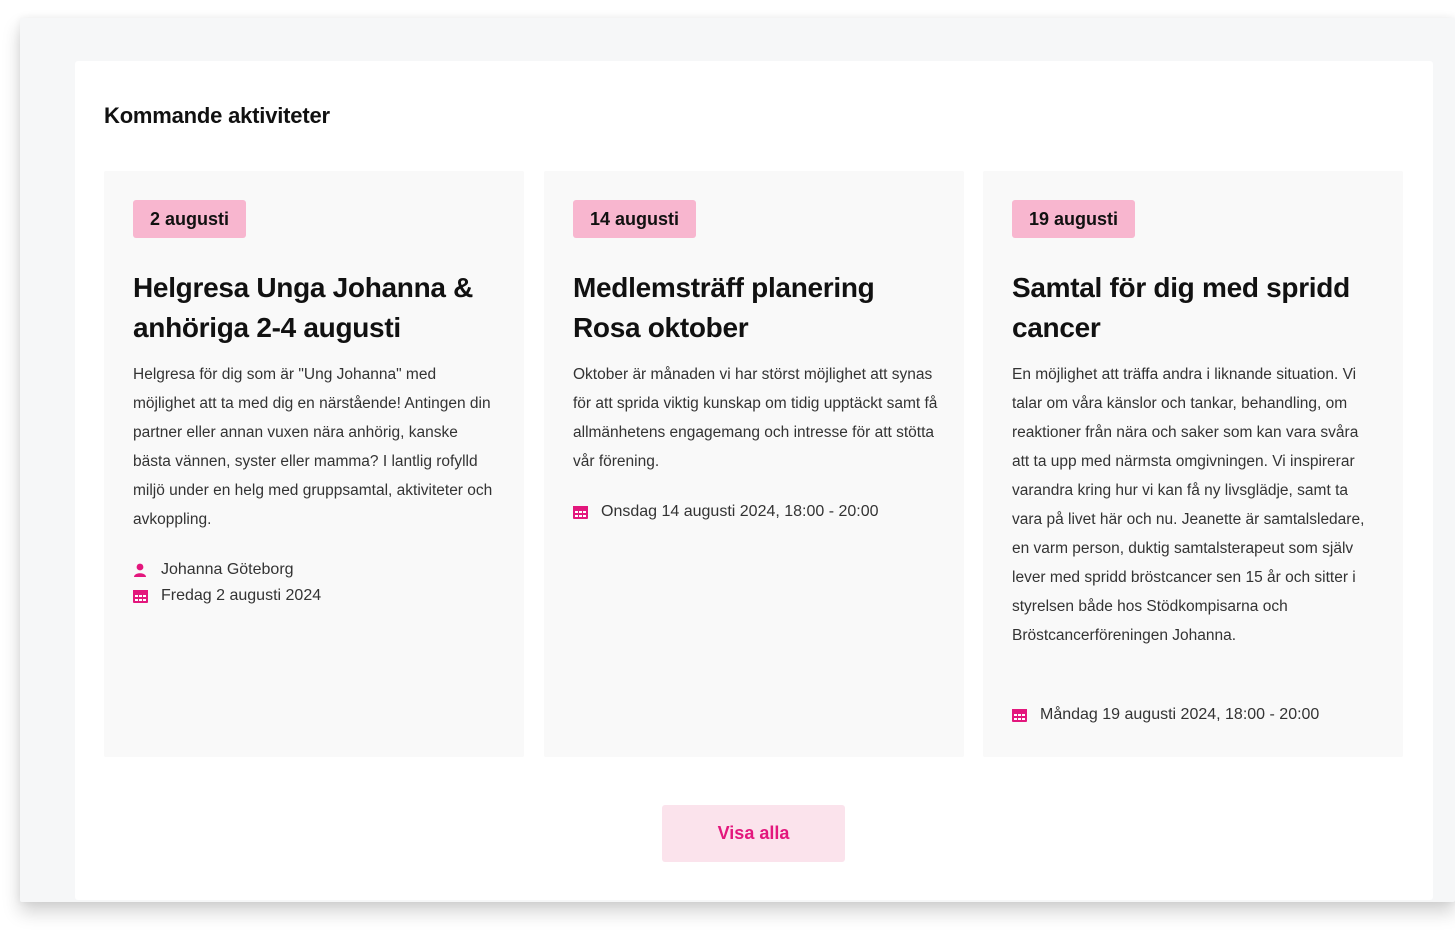 Image resolution: width=1455 pixels, height=938 pixels. I want to click on activity-meta: Måndag 19 augusti 2024, 18:00 - 20:00, so click(1165, 715).